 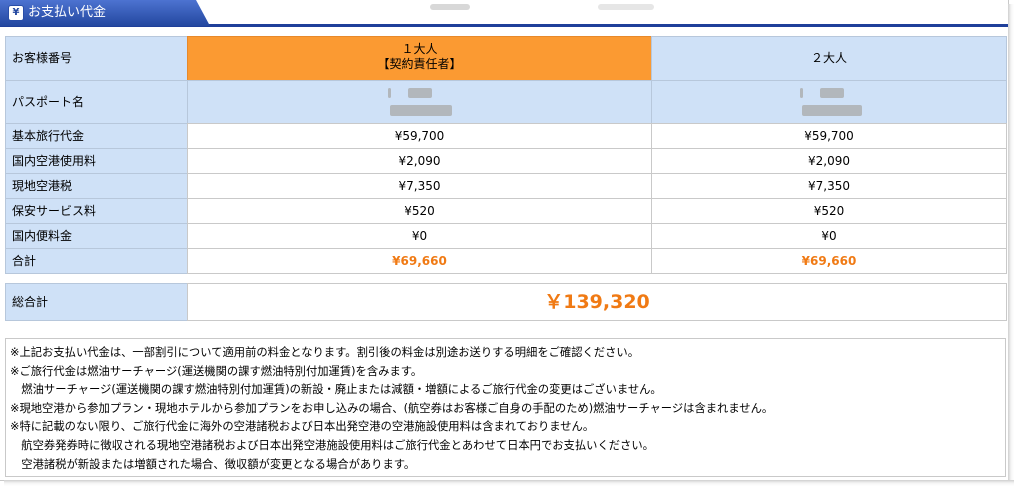 I want to click on passenger-2-subtotal: ¥69,660, so click(x=829, y=261).